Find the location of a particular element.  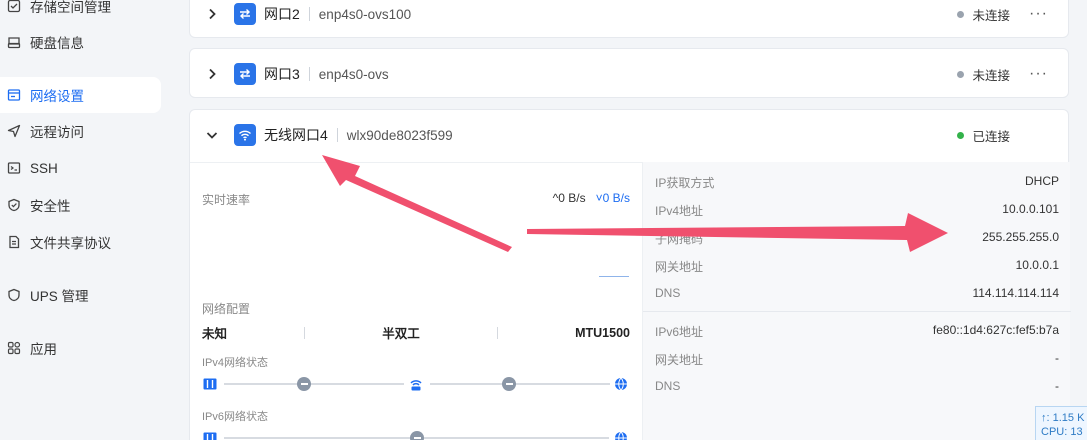

ipv4-dns-label: DNS is located at coordinates (668, 293).